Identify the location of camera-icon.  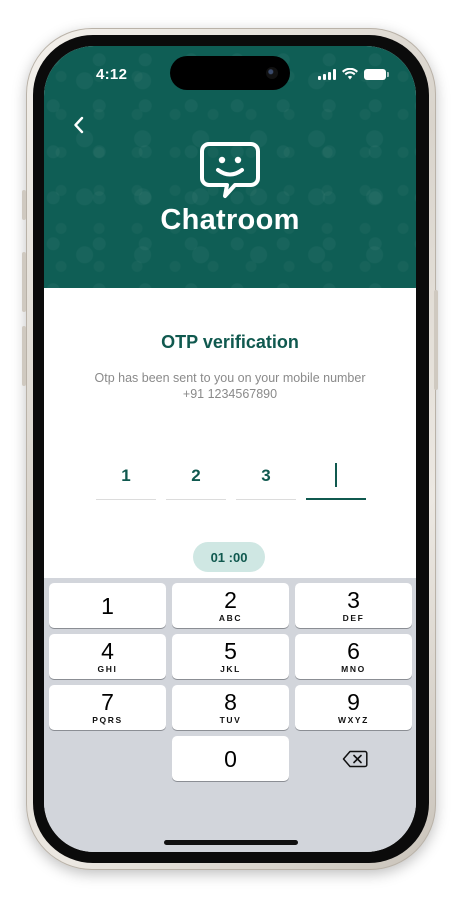
(272, 73).